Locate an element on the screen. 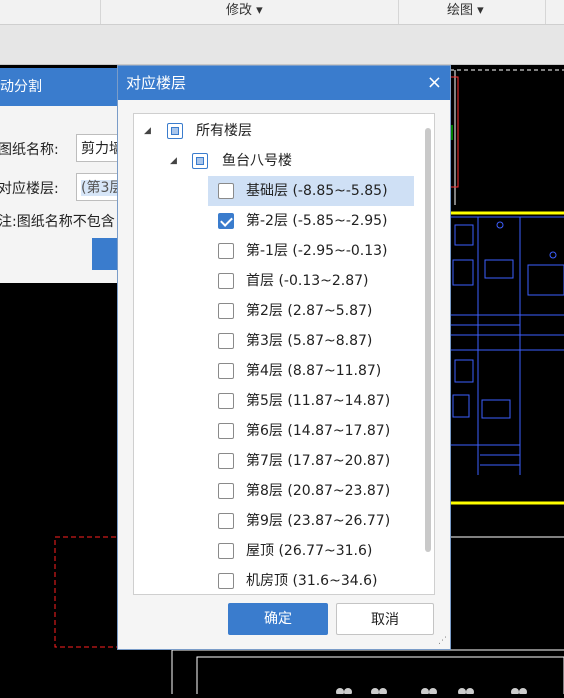 This screenshot has height=698, width=564. floor-label: 屋顶 (26.77~31.6) is located at coordinates (309, 551).